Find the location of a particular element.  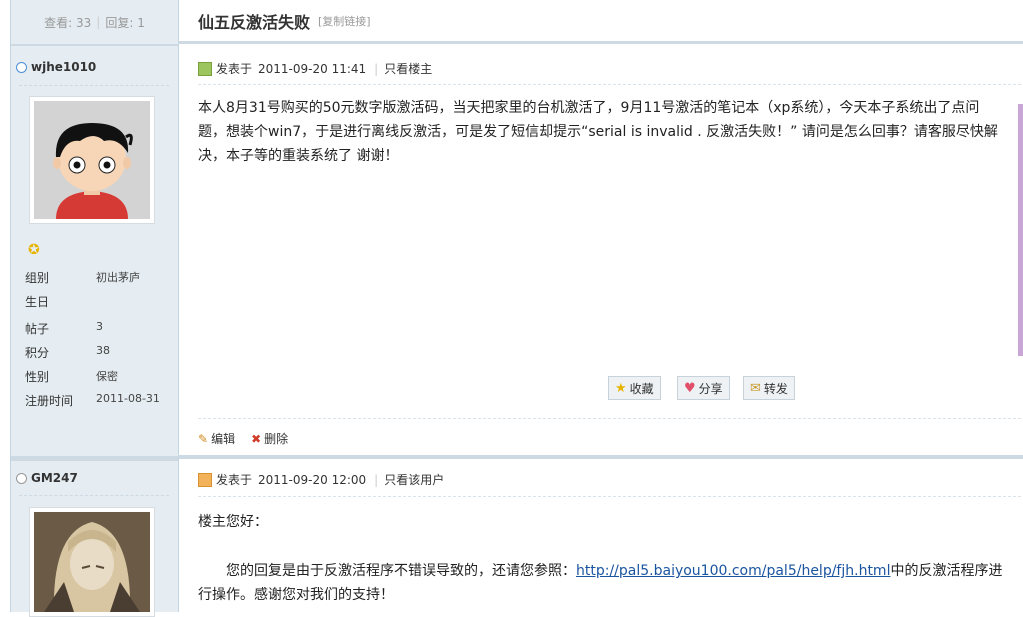

copy-link-button: [复制链接] is located at coordinates (344, 21).